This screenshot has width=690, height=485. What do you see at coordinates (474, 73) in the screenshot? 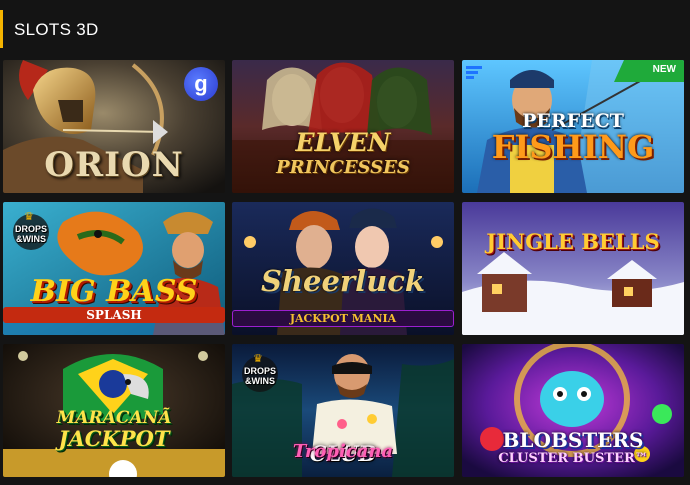
I see `provider-logo-icon` at bounding box center [474, 73].